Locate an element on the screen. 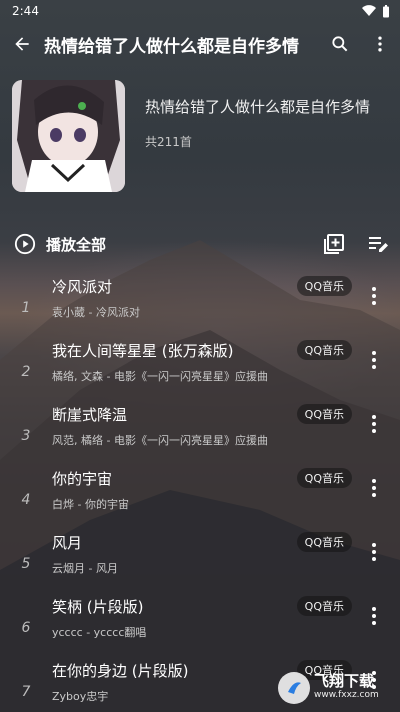  edit-playlist-button is located at coordinates (378, 244).